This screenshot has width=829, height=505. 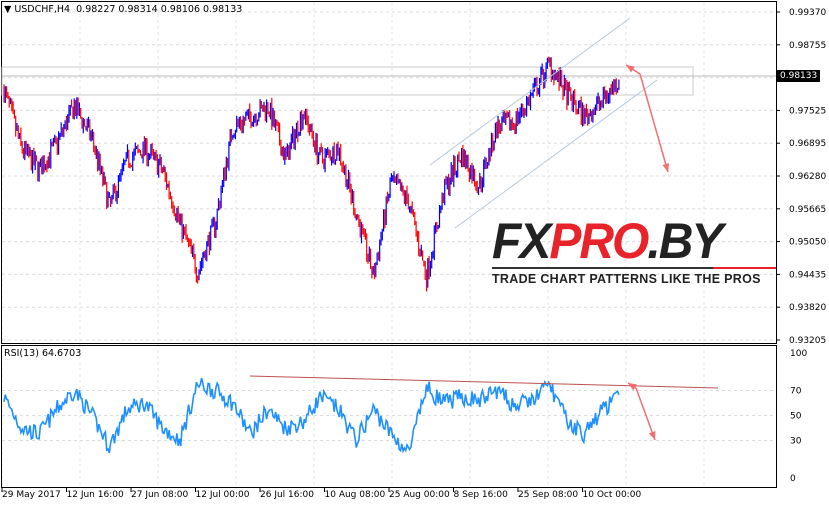 I want to click on rsi-level-label: 100, so click(x=798, y=354).